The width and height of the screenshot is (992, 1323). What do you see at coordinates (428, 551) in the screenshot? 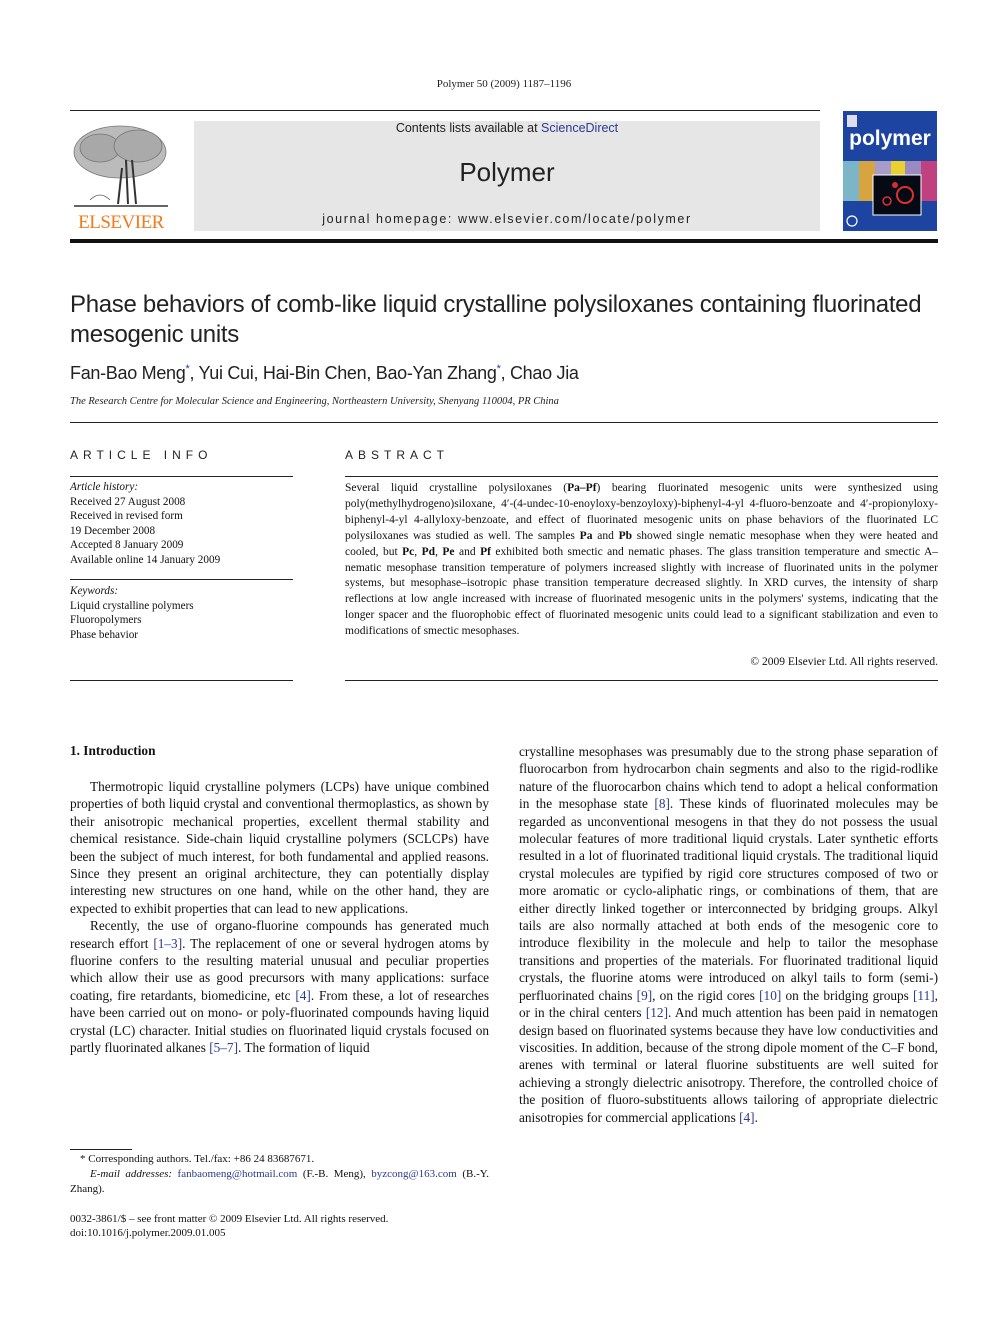
I see `sample-label: Pd` at bounding box center [428, 551].